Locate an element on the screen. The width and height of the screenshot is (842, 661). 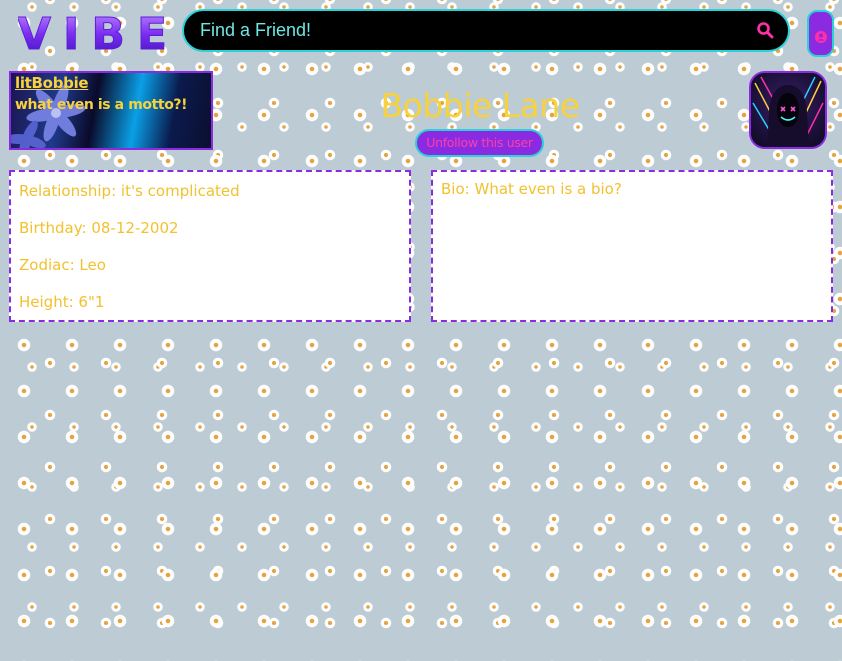
detail-birthday: Birthday: 08-12-2002 is located at coordinates (99, 228).